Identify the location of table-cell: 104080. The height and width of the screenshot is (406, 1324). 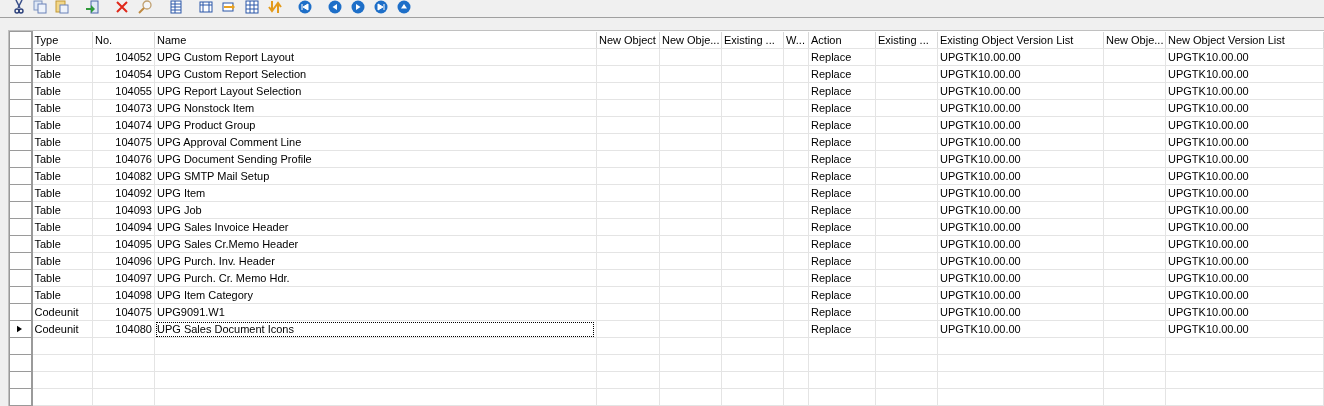
(133, 329).